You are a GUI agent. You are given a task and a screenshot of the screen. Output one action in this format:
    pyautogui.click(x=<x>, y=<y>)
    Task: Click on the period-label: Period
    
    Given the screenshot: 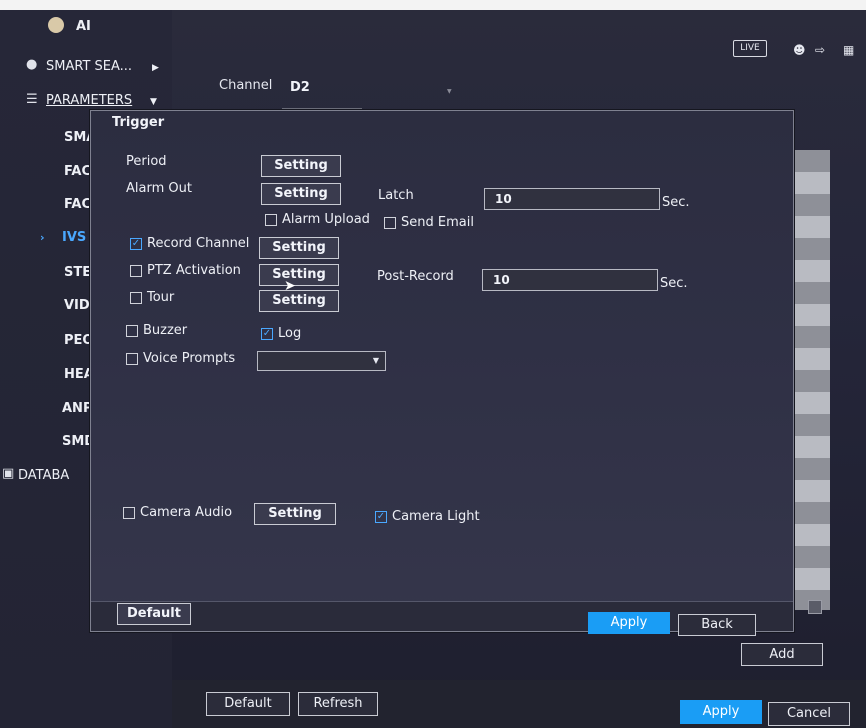 What is the action you would take?
    pyautogui.click(x=146, y=161)
    